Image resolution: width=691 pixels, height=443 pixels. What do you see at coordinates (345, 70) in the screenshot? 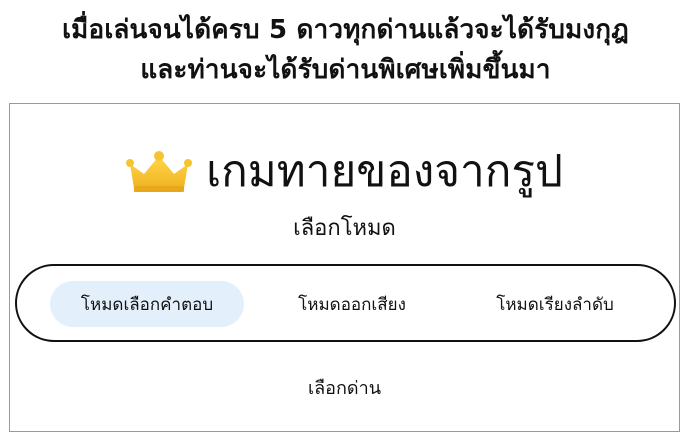
I see `caption-line-2: และท่านจะได้รับด่านพิเศษเพิ่มขึ้นมา` at bounding box center [345, 70].